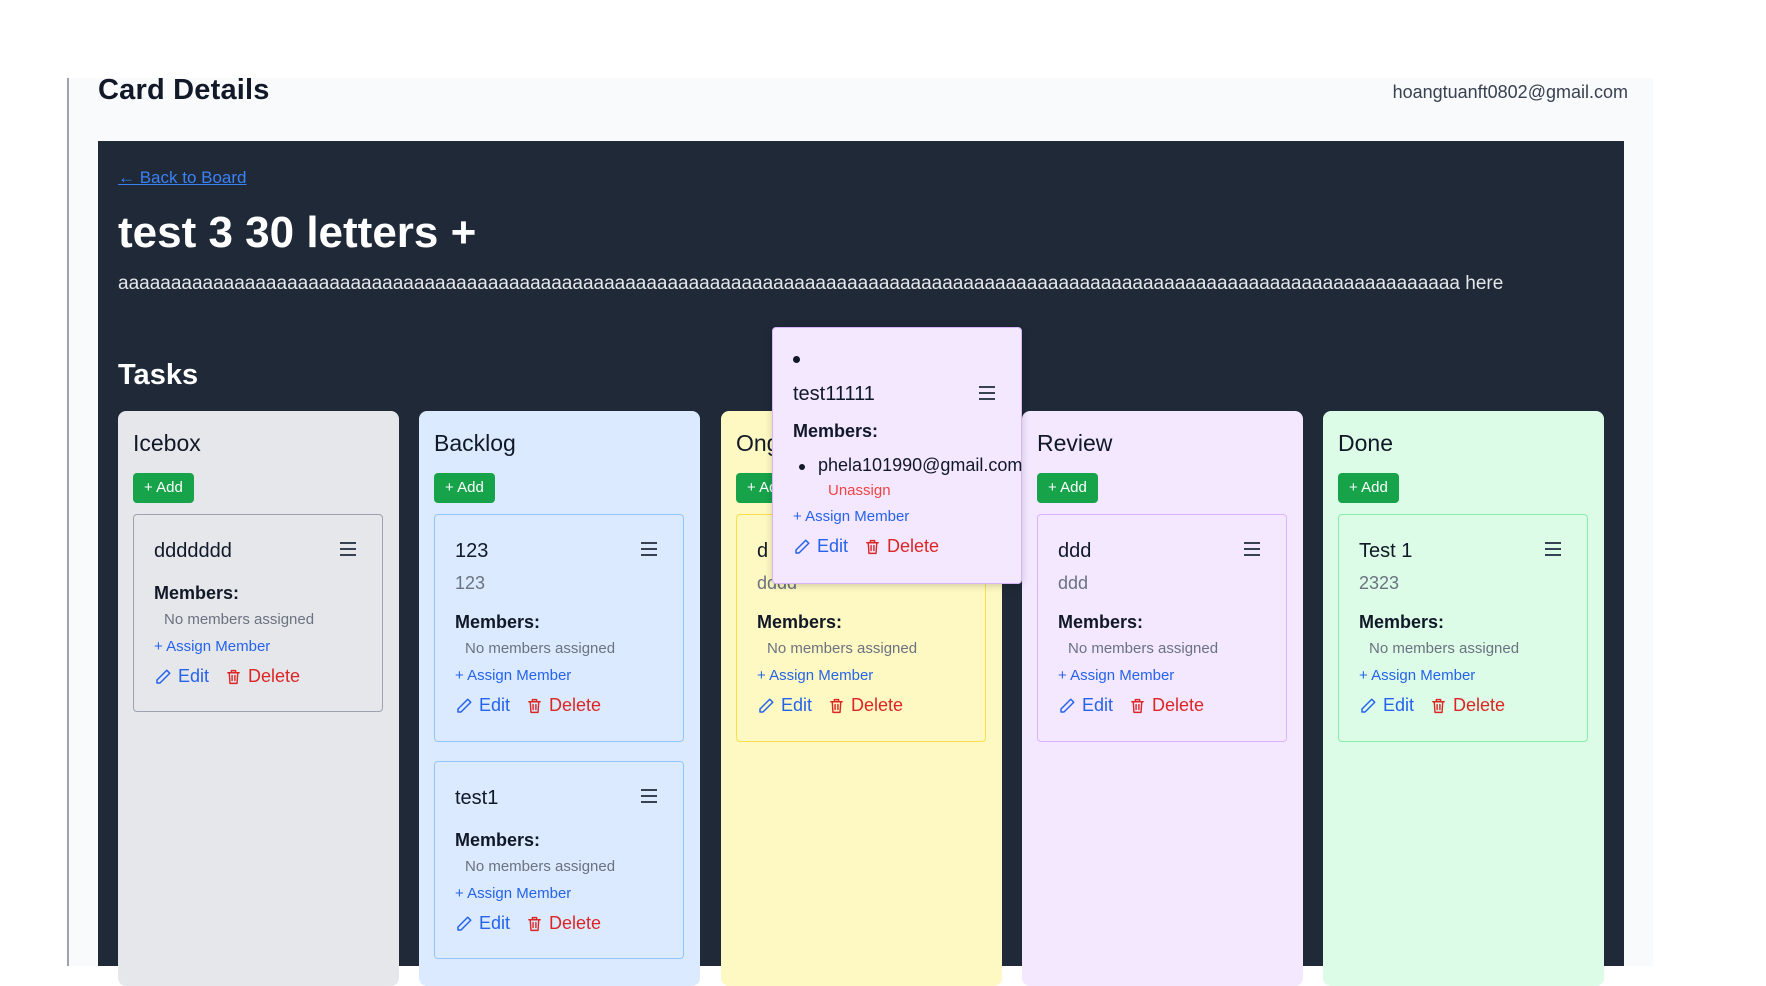 The width and height of the screenshot is (1766, 986). What do you see at coordinates (920, 465) in the screenshot?
I see `member-email: phela101990@gmail.com` at bounding box center [920, 465].